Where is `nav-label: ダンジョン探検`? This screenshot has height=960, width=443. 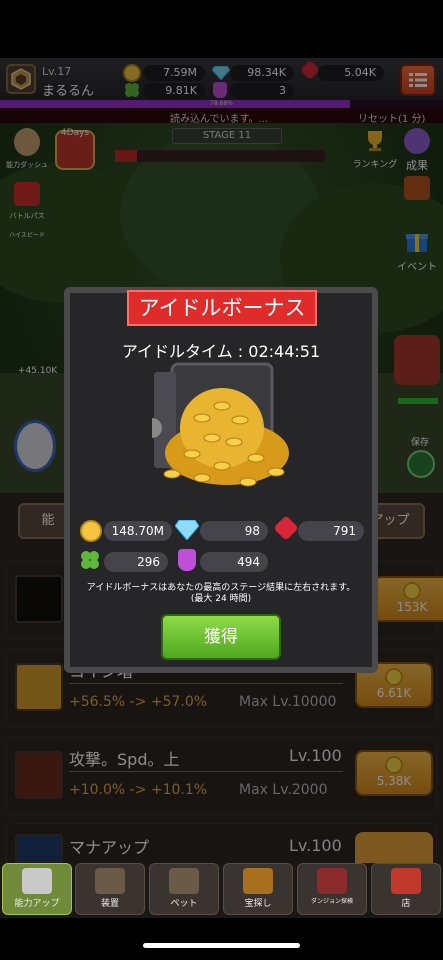
nav-label: ダンジョン探検 is located at coordinates (331, 901).